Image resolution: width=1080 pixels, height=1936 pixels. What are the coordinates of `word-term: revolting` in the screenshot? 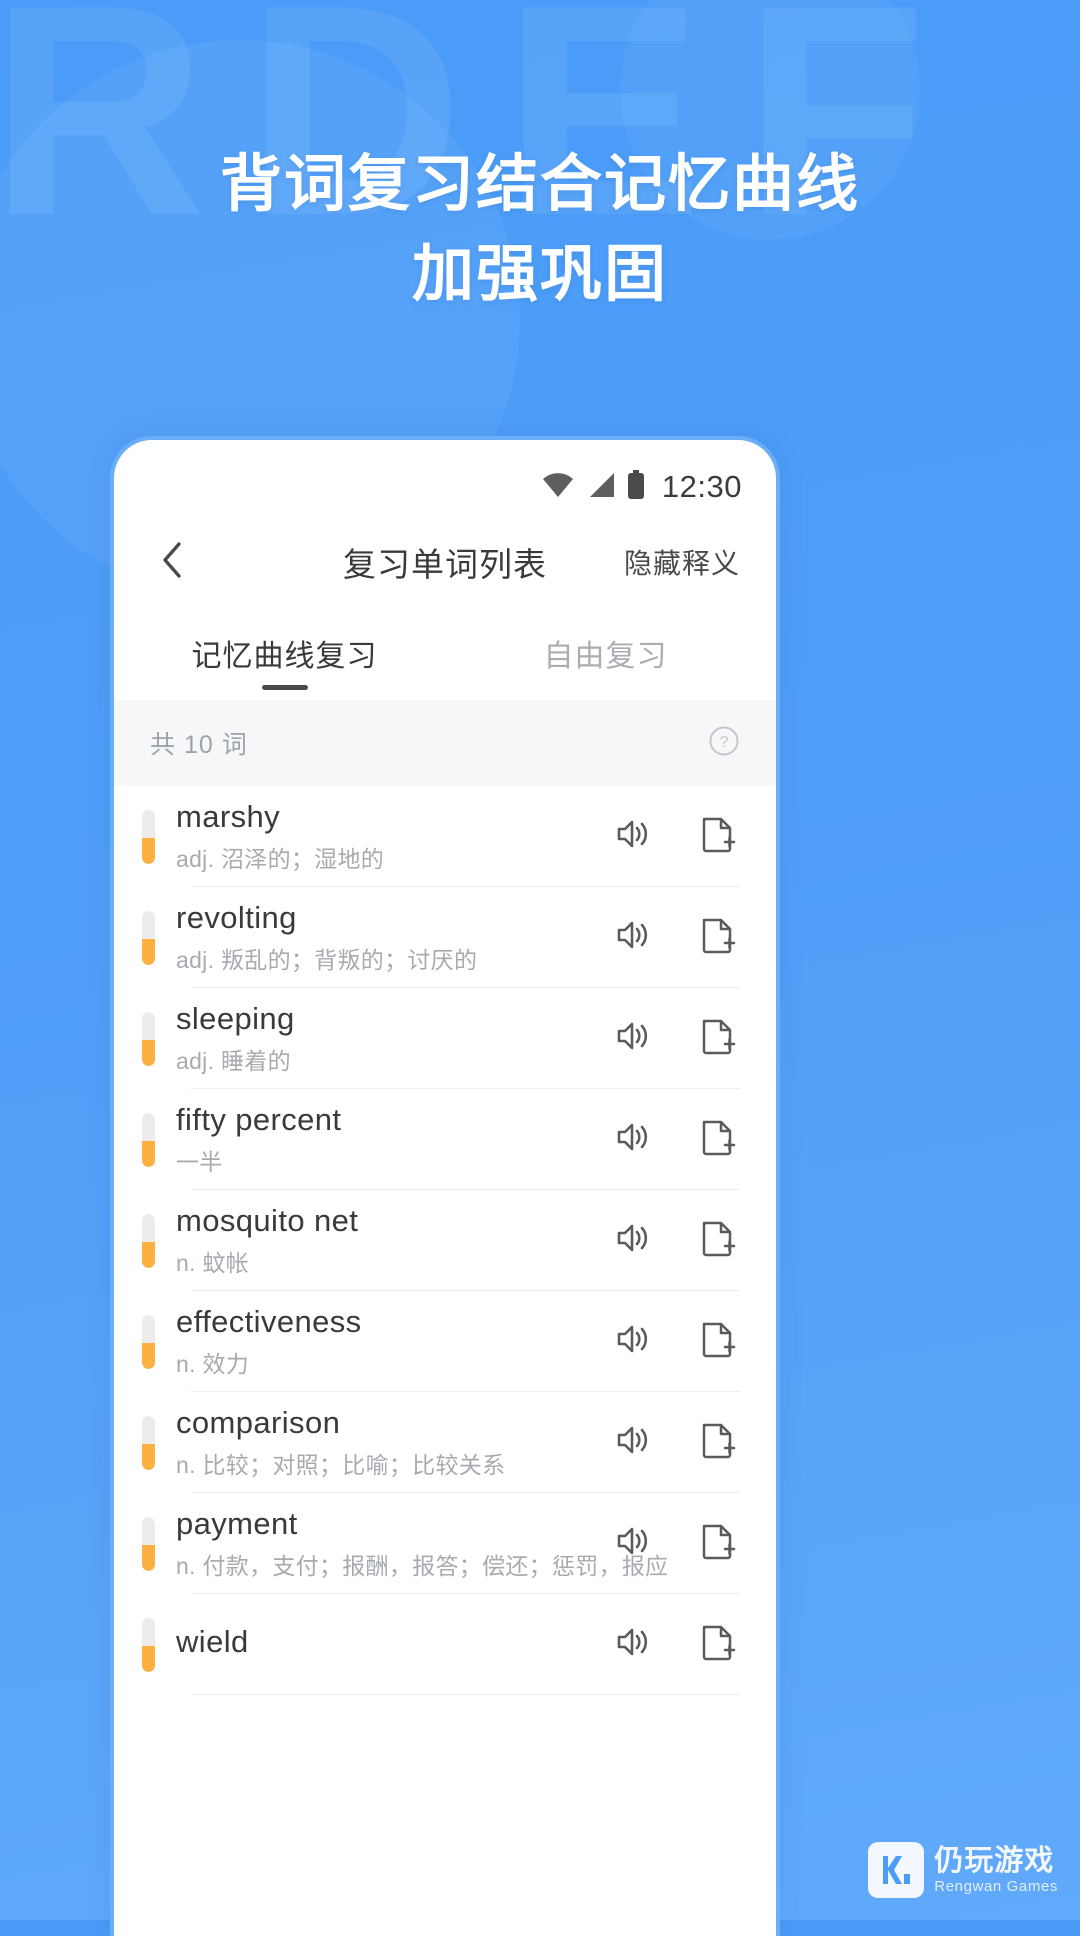 It's located at (236, 917).